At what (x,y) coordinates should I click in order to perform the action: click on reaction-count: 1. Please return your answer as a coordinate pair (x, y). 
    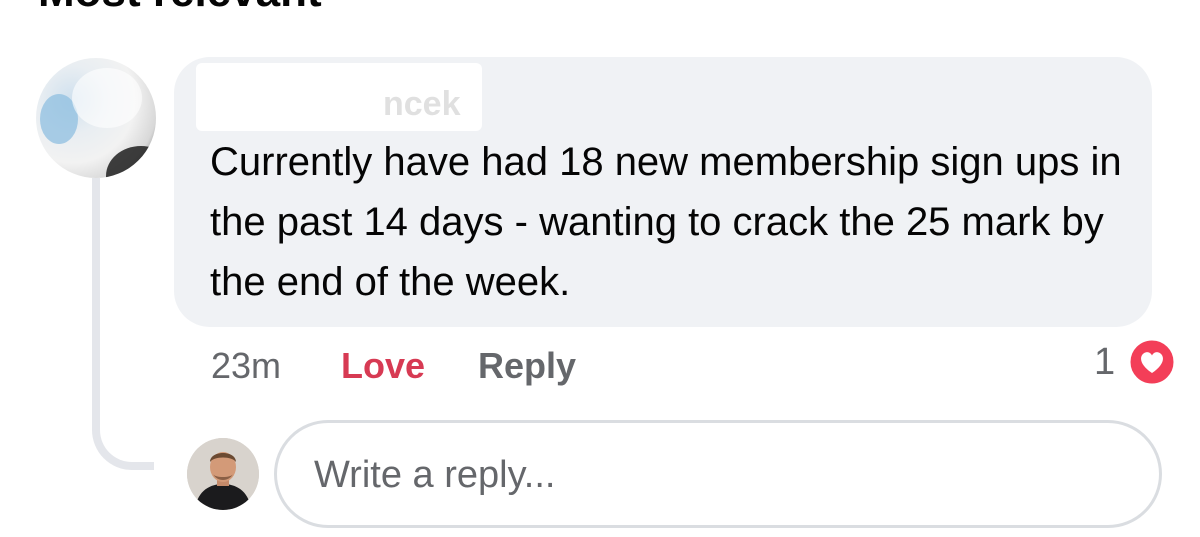
    Looking at the image, I should click on (1104, 362).